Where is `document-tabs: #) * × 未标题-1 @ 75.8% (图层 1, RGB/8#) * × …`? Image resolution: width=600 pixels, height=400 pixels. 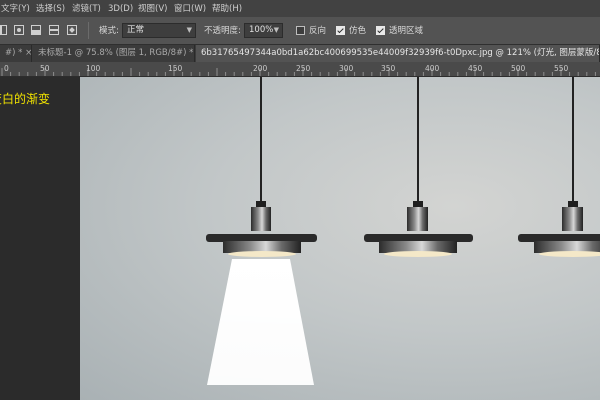 document-tabs: #) * × 未标题-1 @ 75.8% (图层 1, RGB/8#) * × … is located at coordinates (300, 53).